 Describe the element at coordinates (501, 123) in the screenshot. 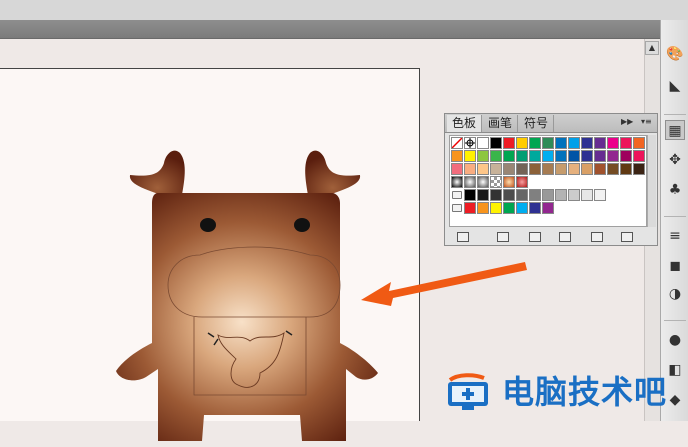

I see `tab-brushes: 画笔` at that location.